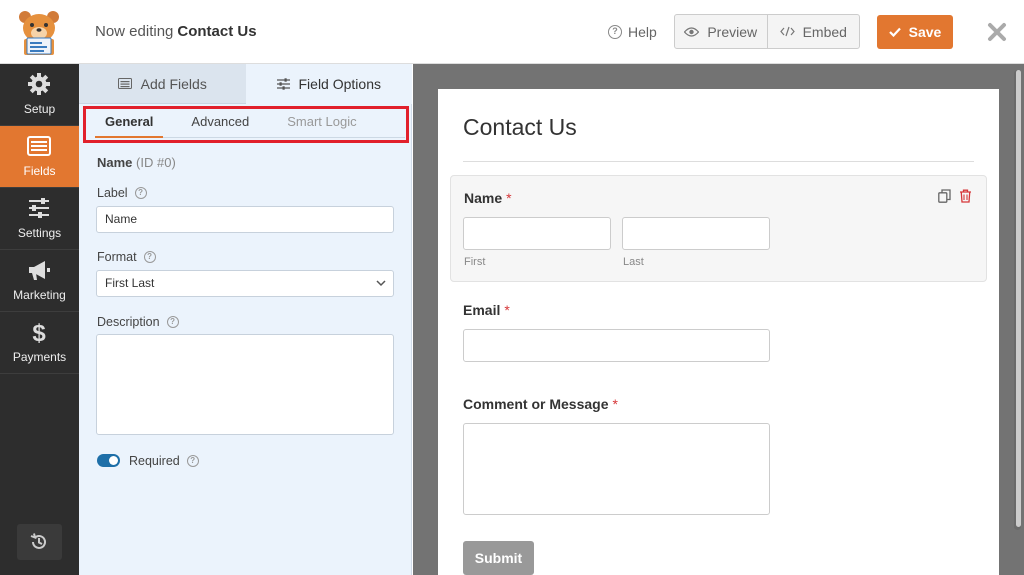 The height and width of the screenshot is (575, 1024). Describe the element at coordinates (616, 469) in the screenshot. I see `message-textarea` at that location.